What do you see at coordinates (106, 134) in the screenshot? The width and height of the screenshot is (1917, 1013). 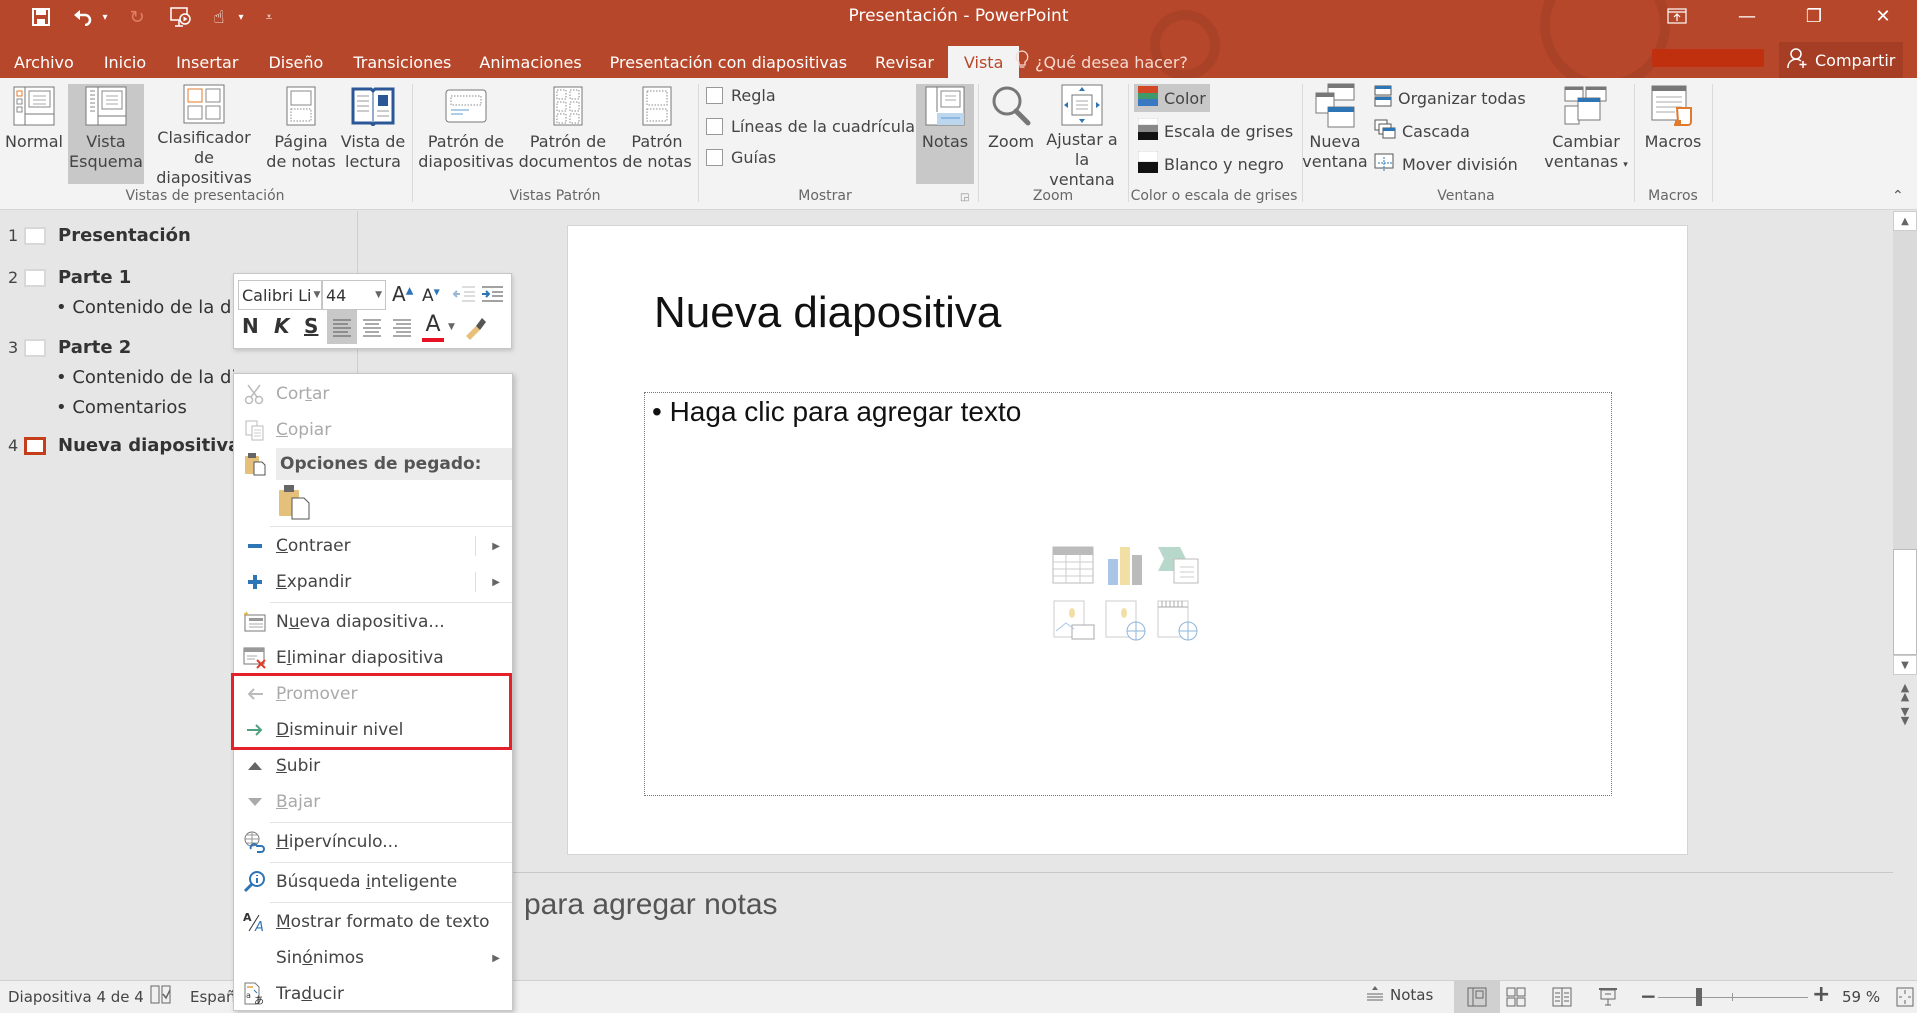 I see `view-outline-button: Vista Esquema` at bounding box center [106, 134].